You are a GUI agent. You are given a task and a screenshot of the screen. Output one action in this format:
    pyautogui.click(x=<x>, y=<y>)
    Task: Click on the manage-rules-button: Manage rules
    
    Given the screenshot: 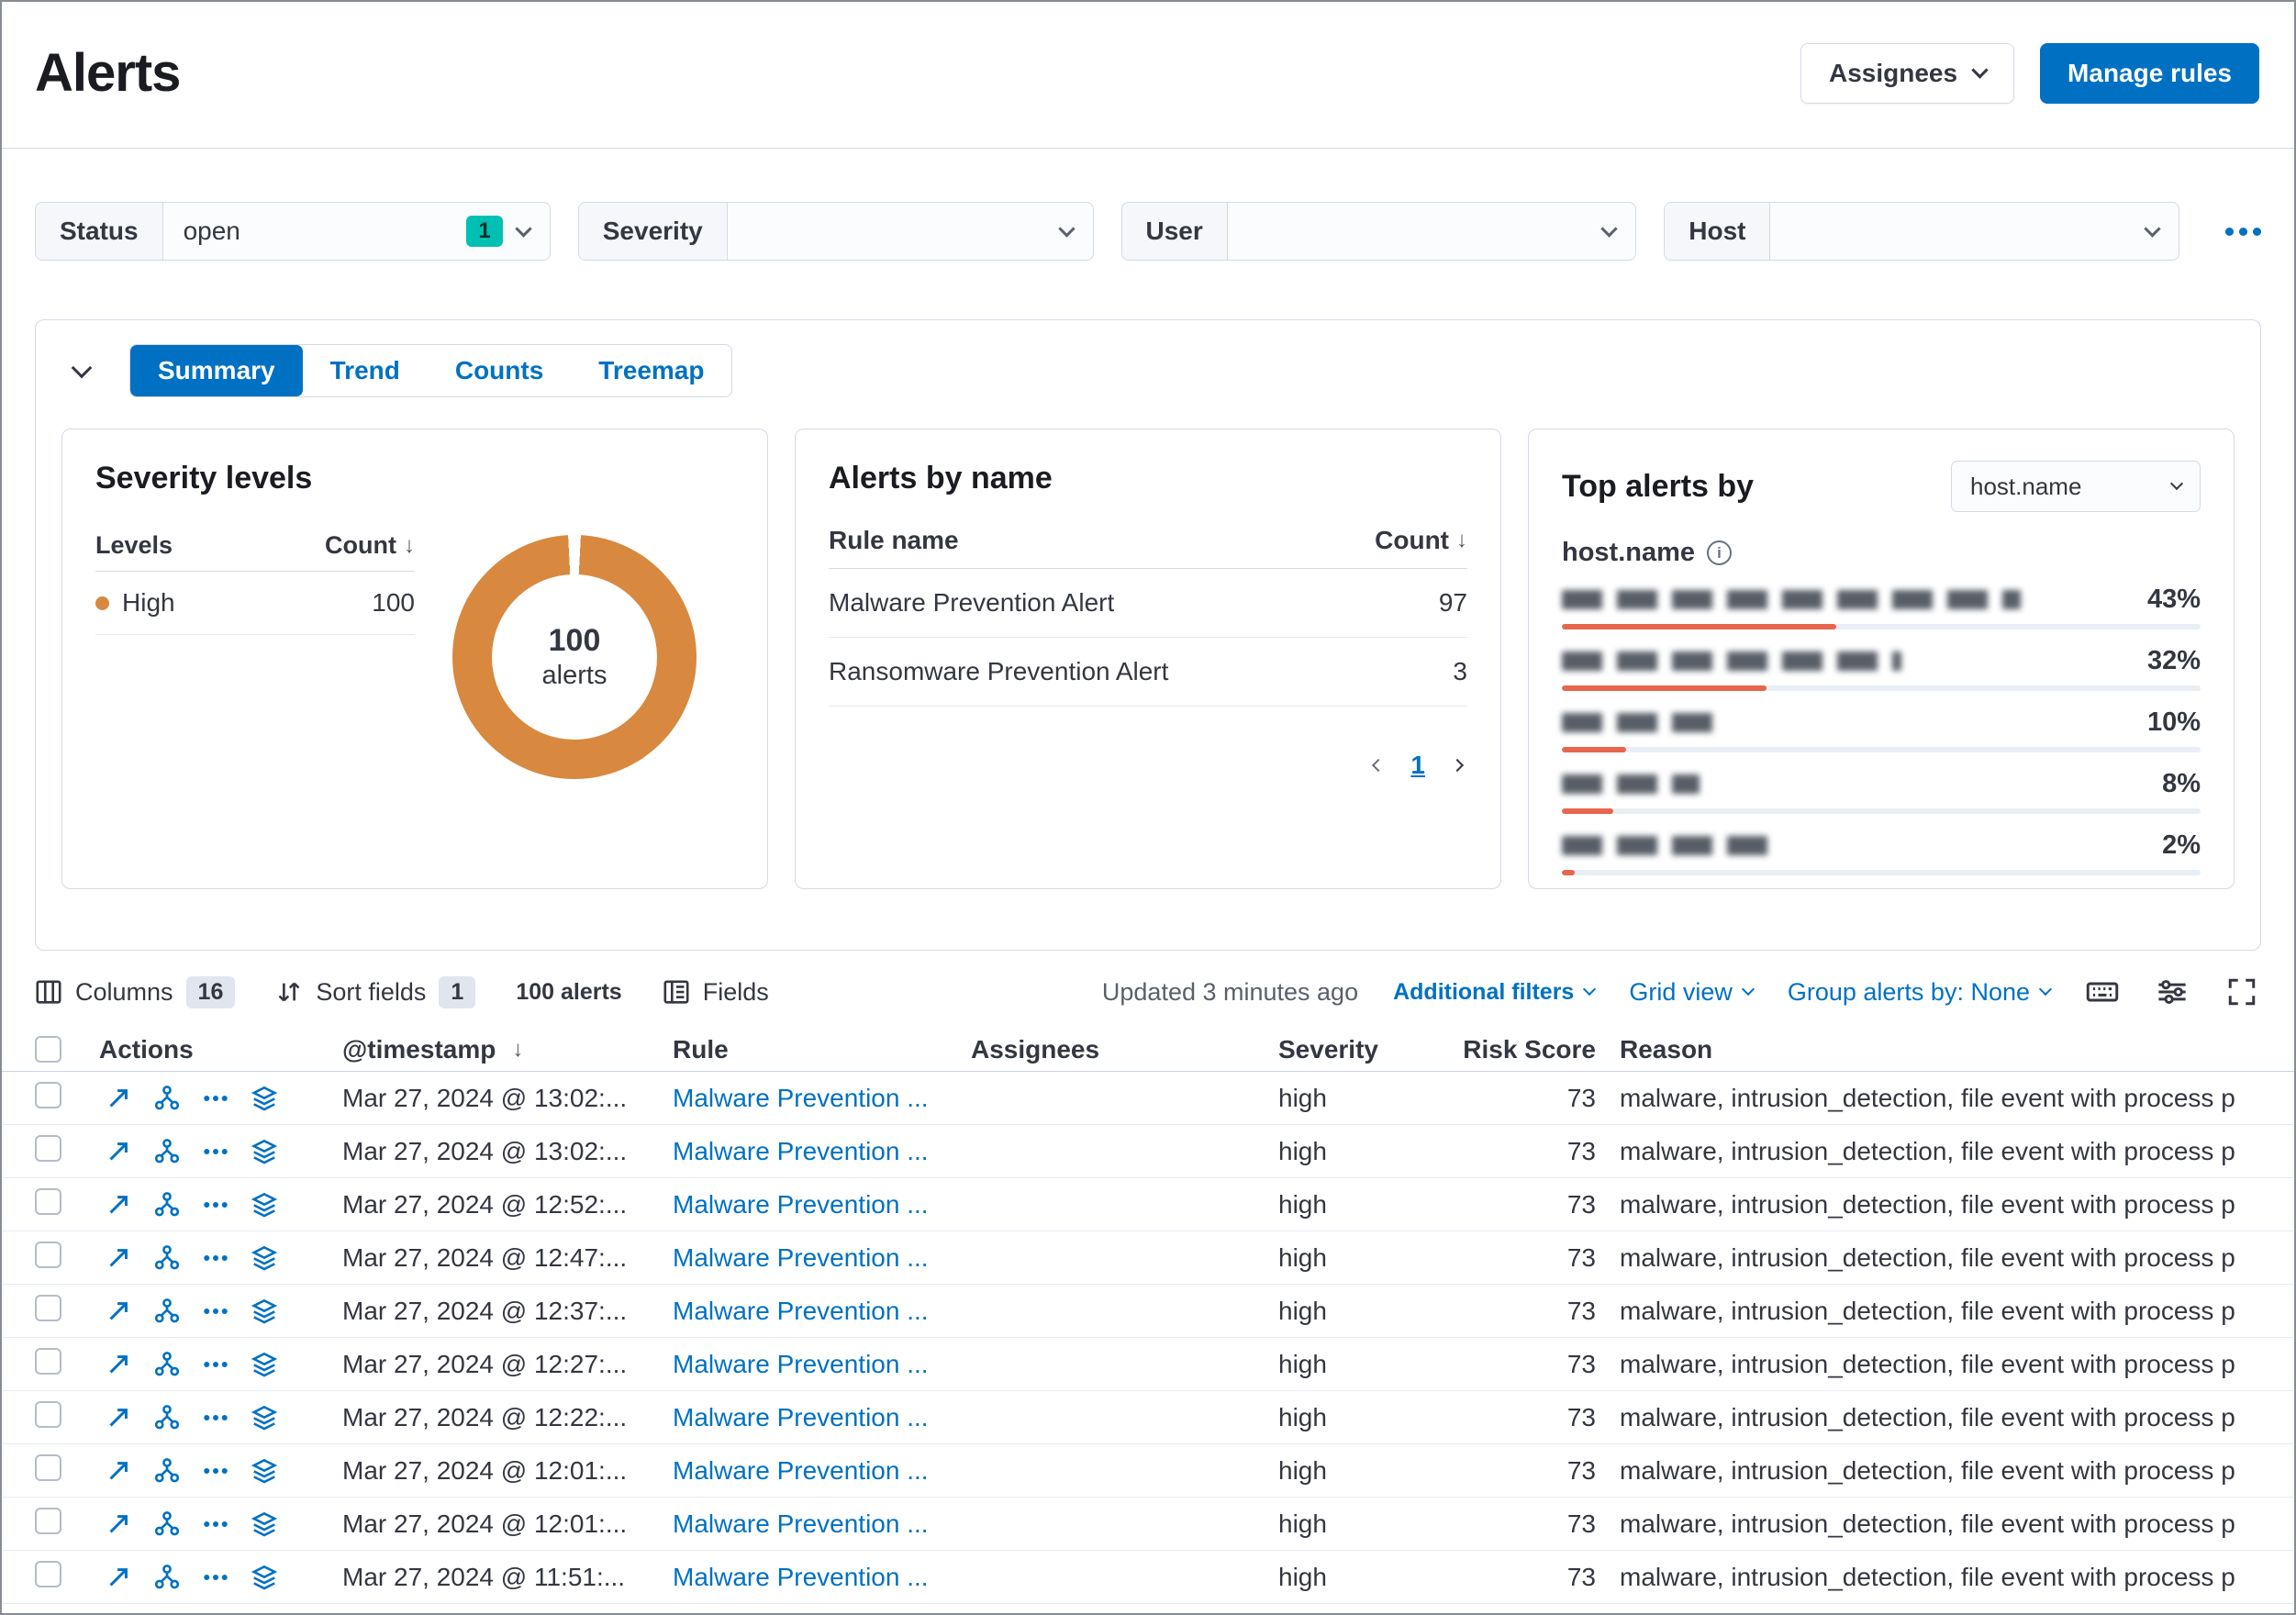 What is the action you would take?
    pyautogui.click(x=2149, y=73)
    